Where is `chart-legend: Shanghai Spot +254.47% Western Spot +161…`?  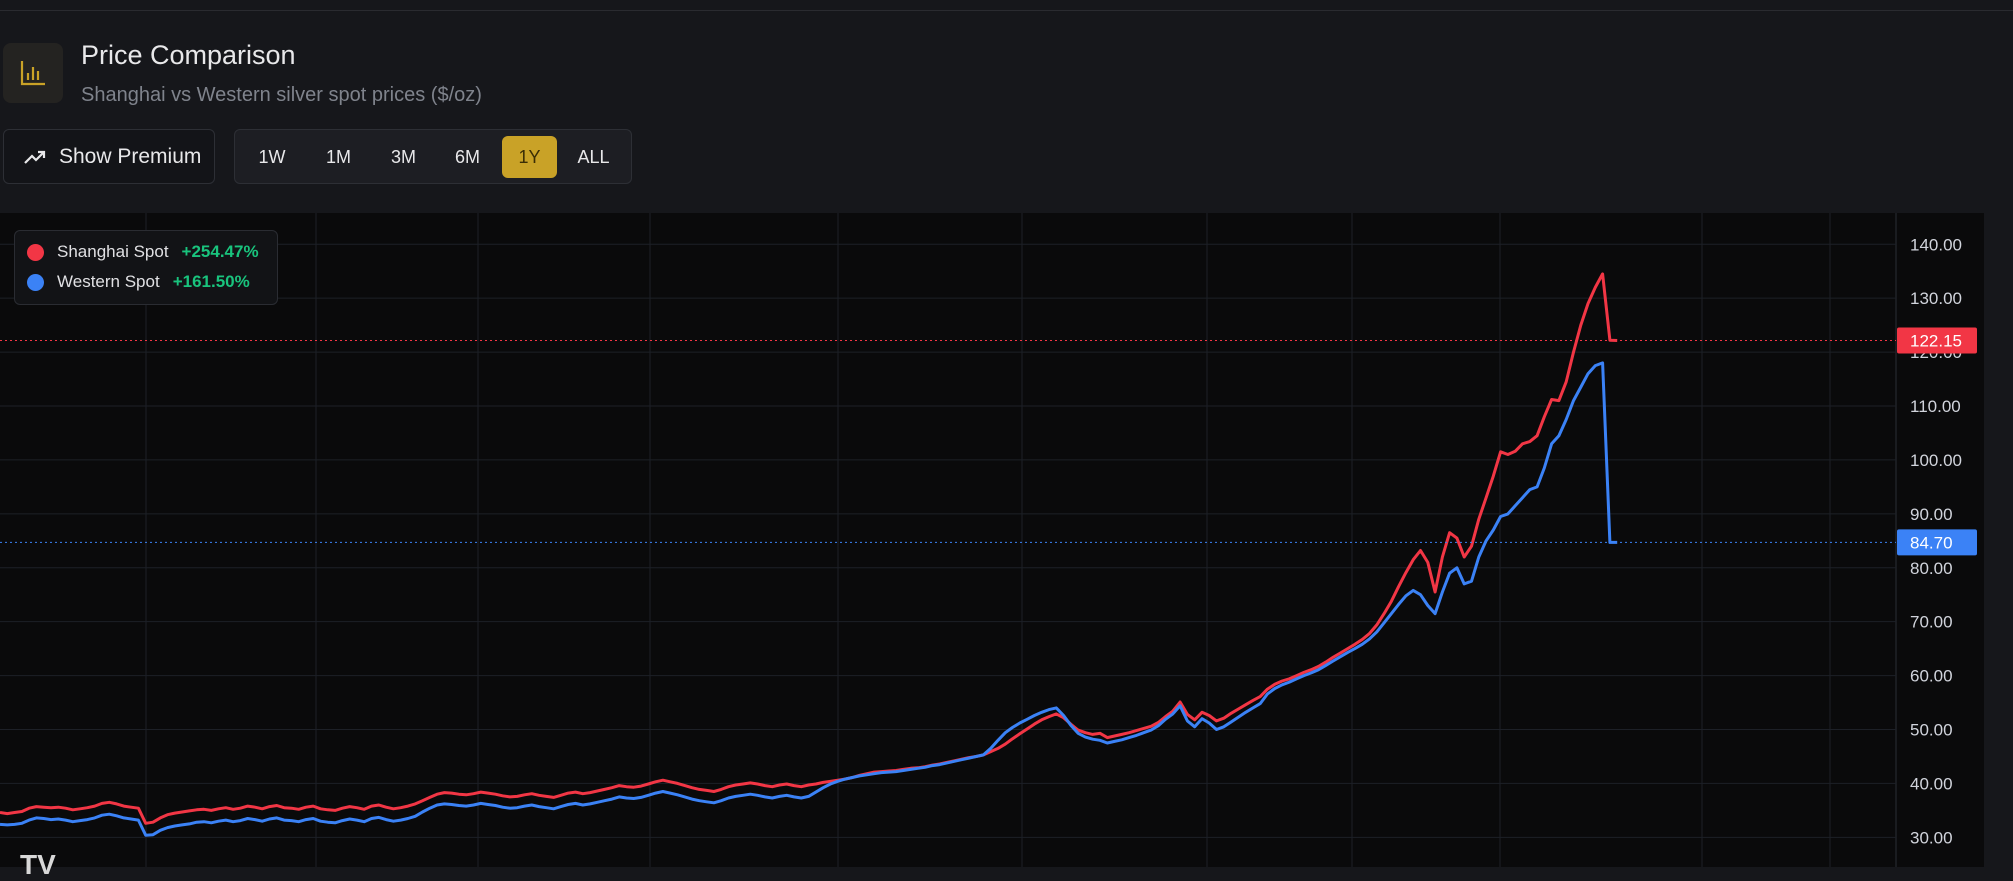 chart-legend: Shanghai Spot +254.47% Western Spot +161… is located at coordinates (146, 267).